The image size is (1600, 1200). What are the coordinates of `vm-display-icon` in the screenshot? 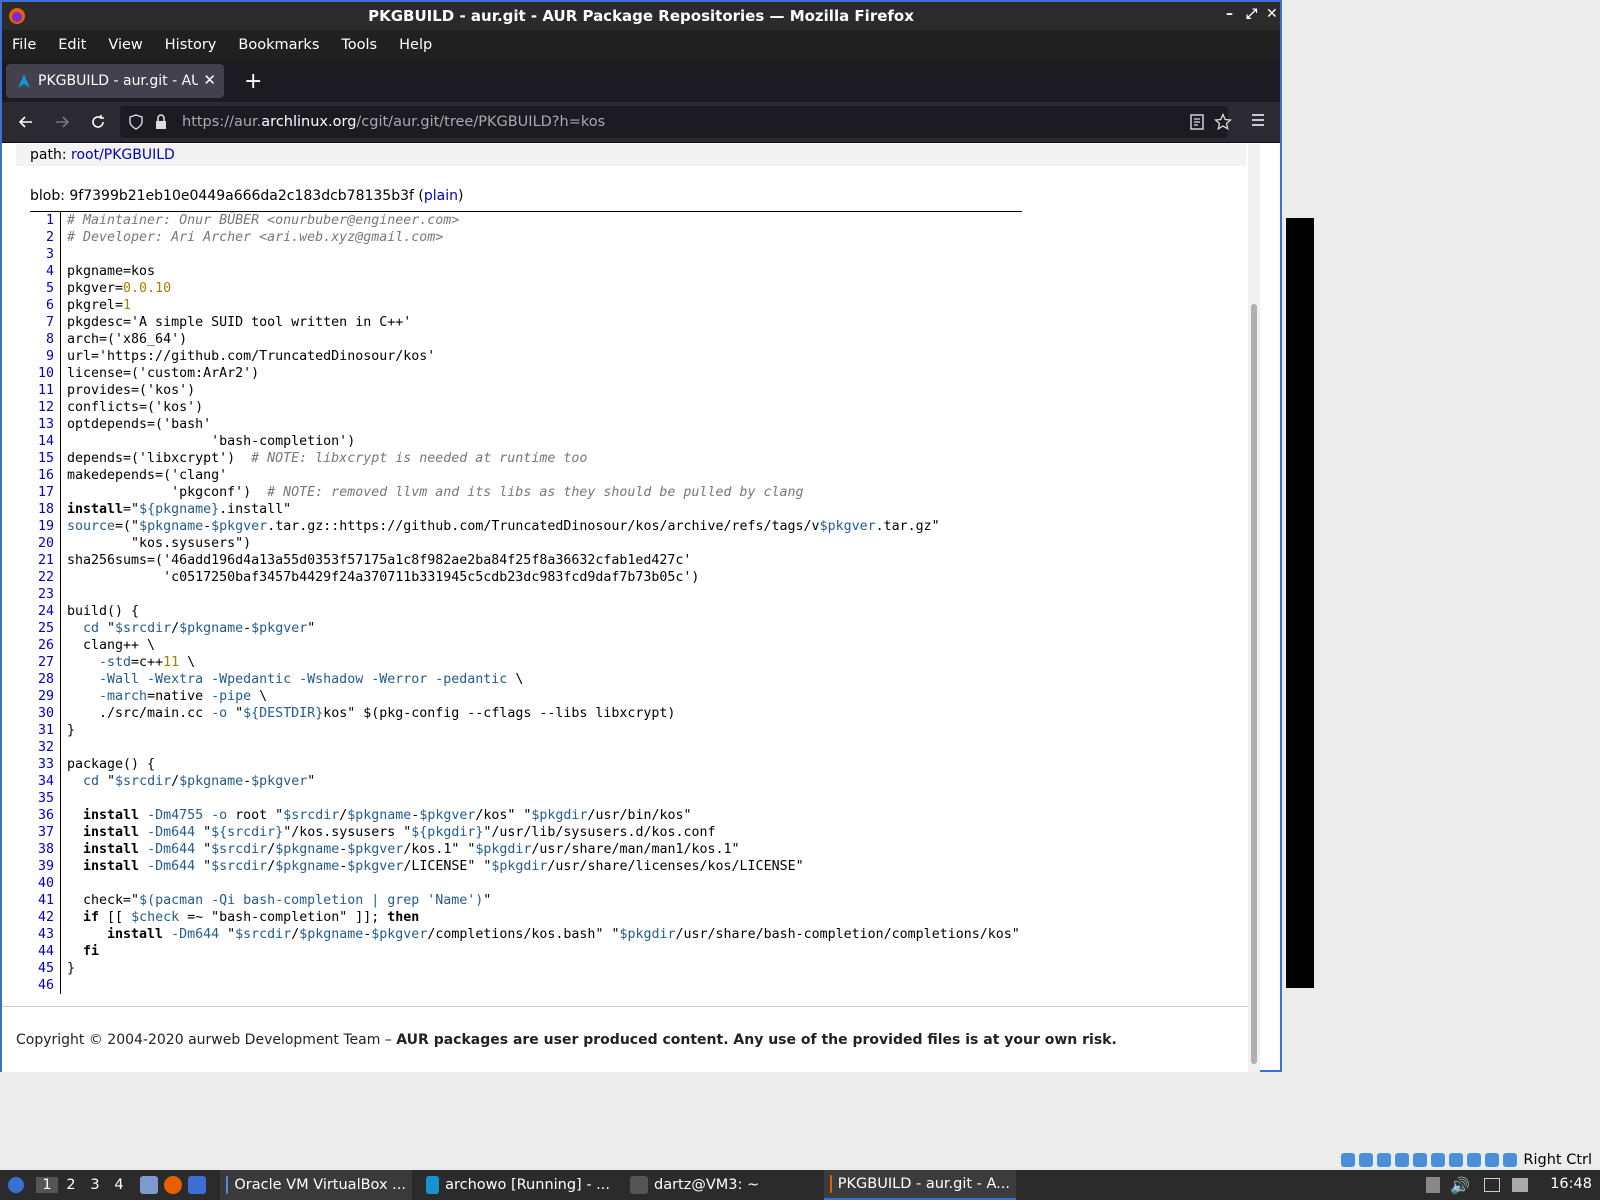 It's located at (1456, 1160).